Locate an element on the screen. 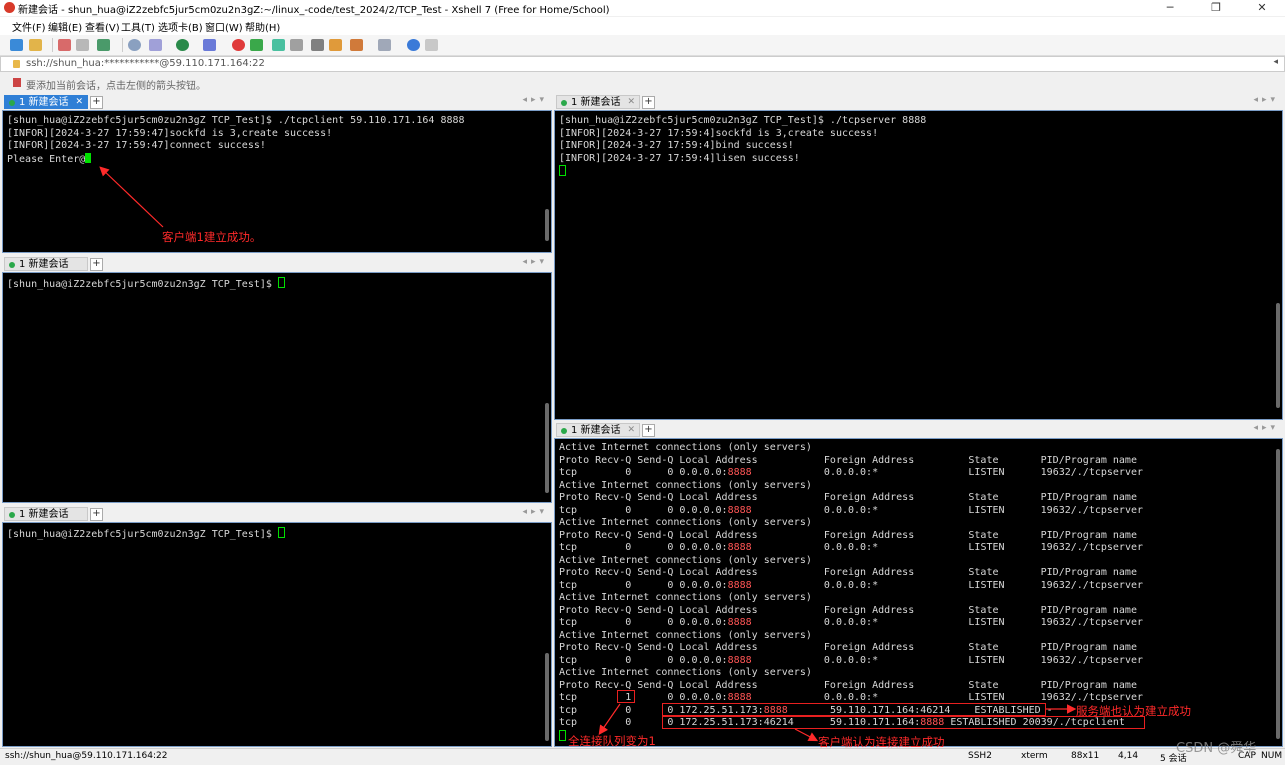  menu-tools: 工具(T) is located at coordinates (138, 26).